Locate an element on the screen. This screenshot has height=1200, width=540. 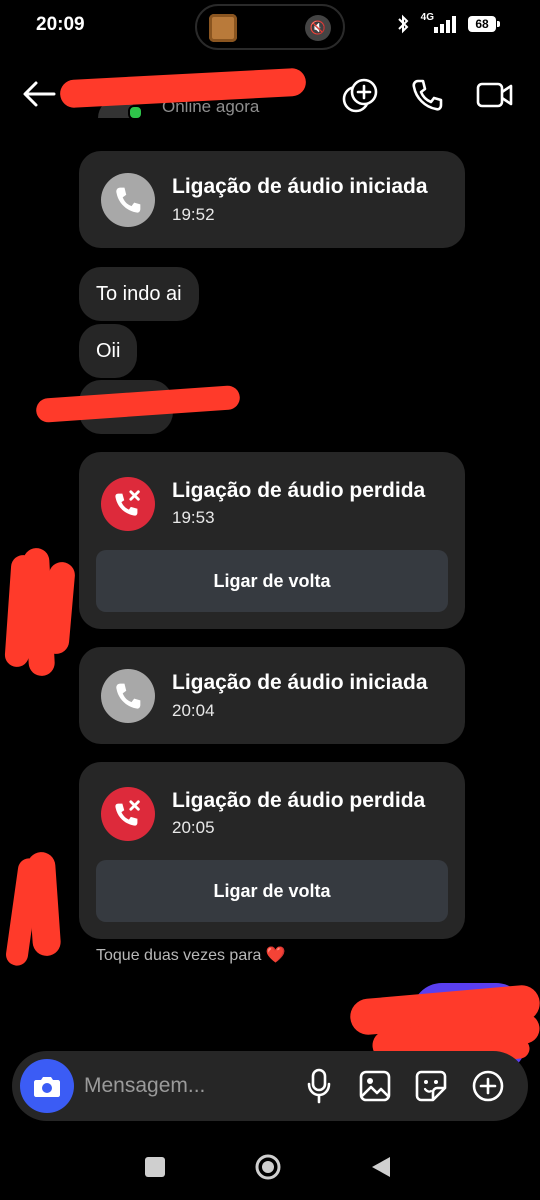
message-bubble: Oii is located at coordinates (108, 351).